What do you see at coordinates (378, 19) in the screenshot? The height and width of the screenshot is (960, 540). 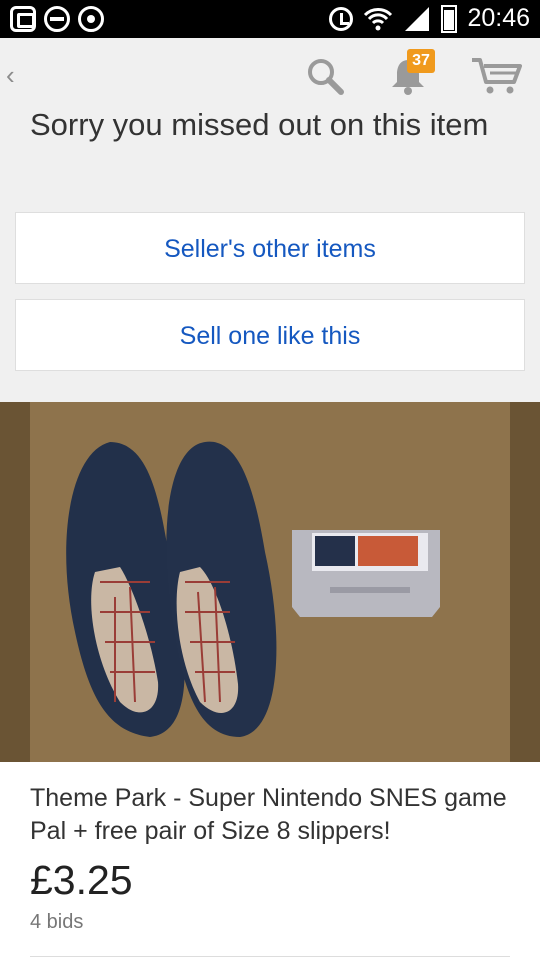 I see `wifi-icon` at bounding box center [378, 19].